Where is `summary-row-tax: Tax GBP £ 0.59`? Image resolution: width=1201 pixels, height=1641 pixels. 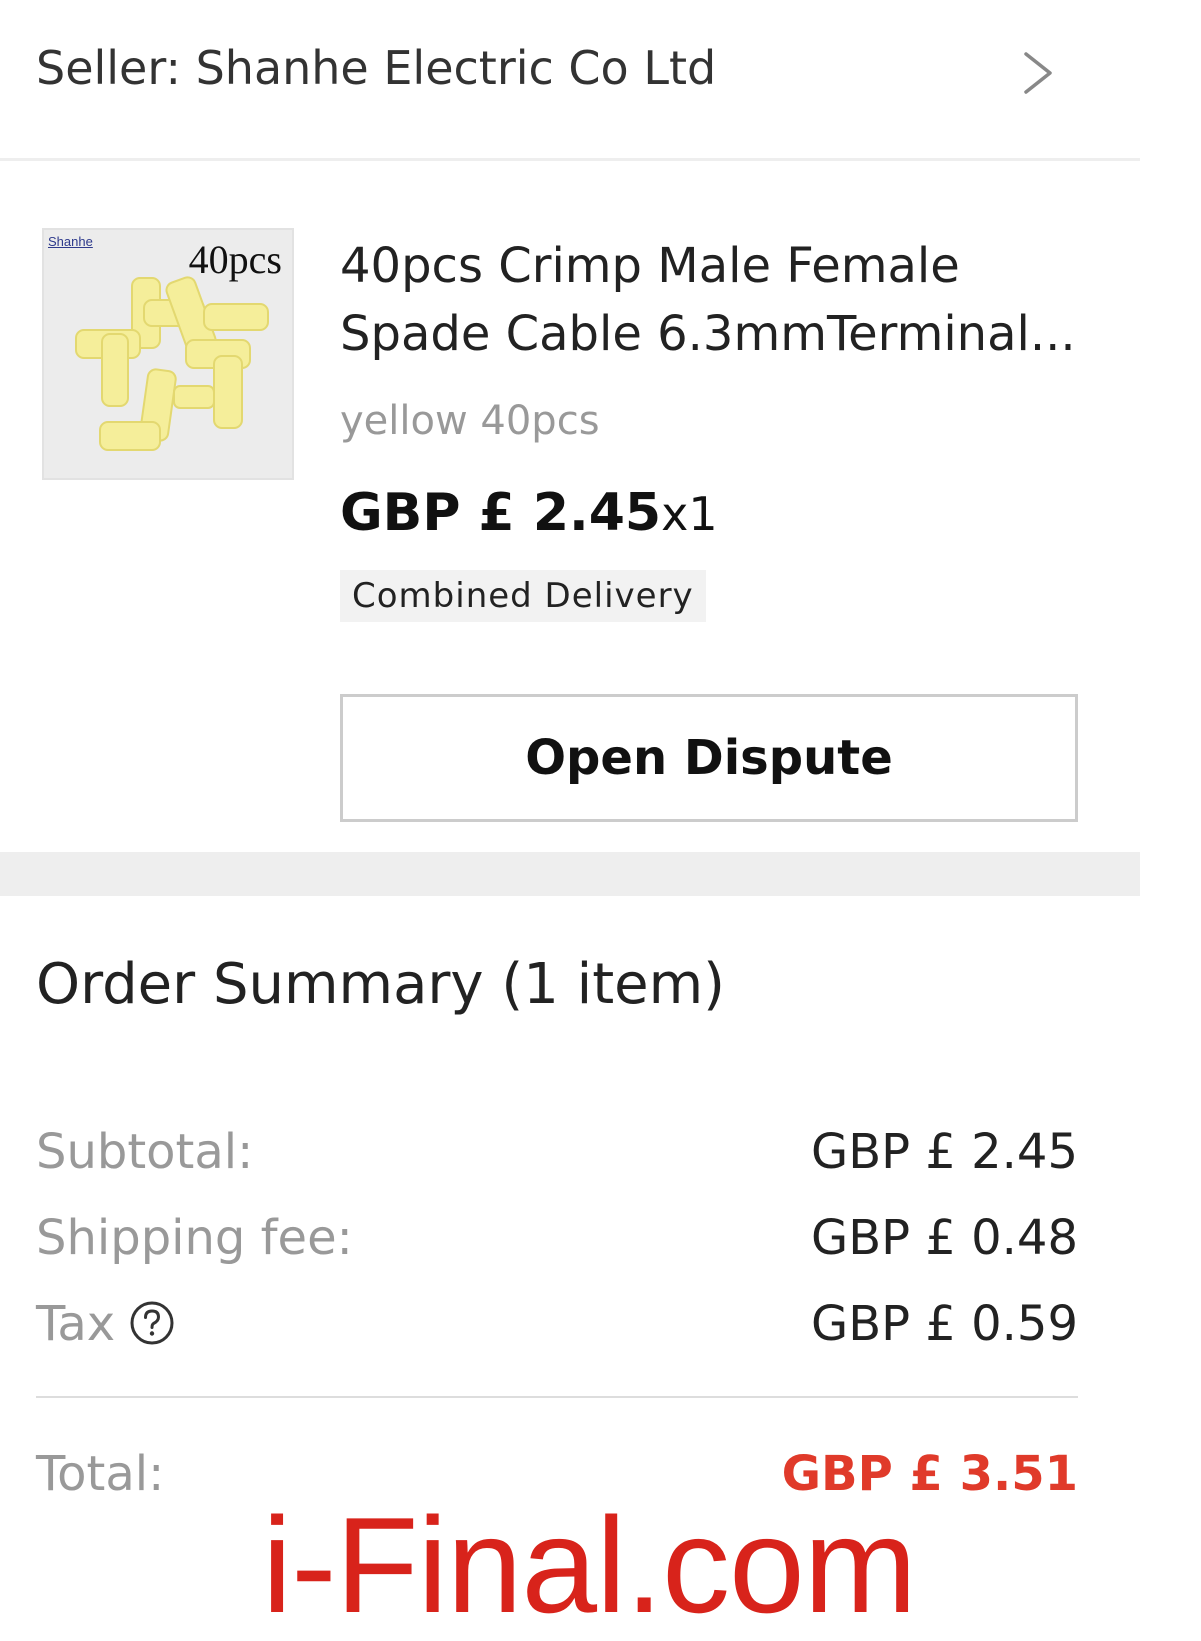 summary-row-tax: Tax GBP £ 0.59 is located at coordinates (557, 1324).